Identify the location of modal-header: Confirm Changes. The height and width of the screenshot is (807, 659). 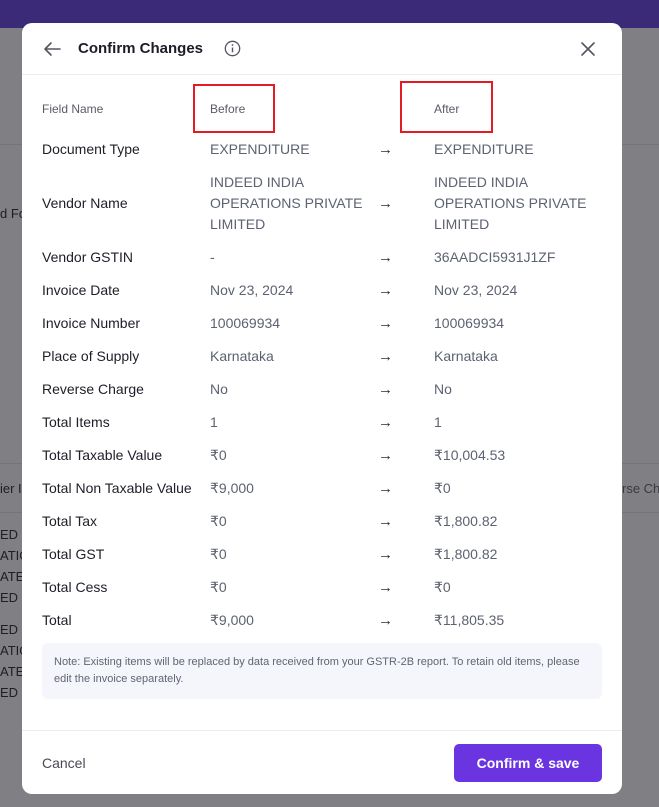
(322, 49).